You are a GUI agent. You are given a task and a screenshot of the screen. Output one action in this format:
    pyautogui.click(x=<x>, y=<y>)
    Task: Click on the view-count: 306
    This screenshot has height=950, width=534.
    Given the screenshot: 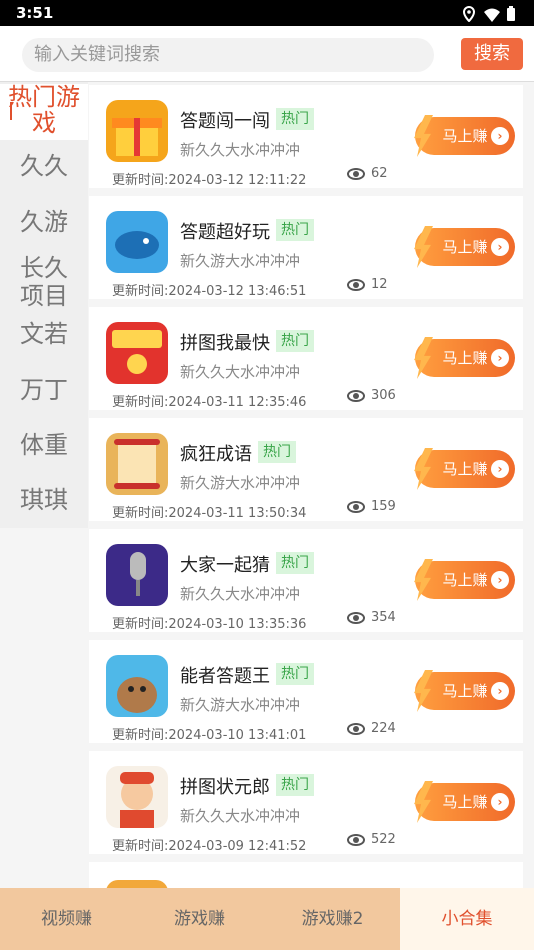 What is the action you would take?
    pyautogui.click(x=371, y=395)
    